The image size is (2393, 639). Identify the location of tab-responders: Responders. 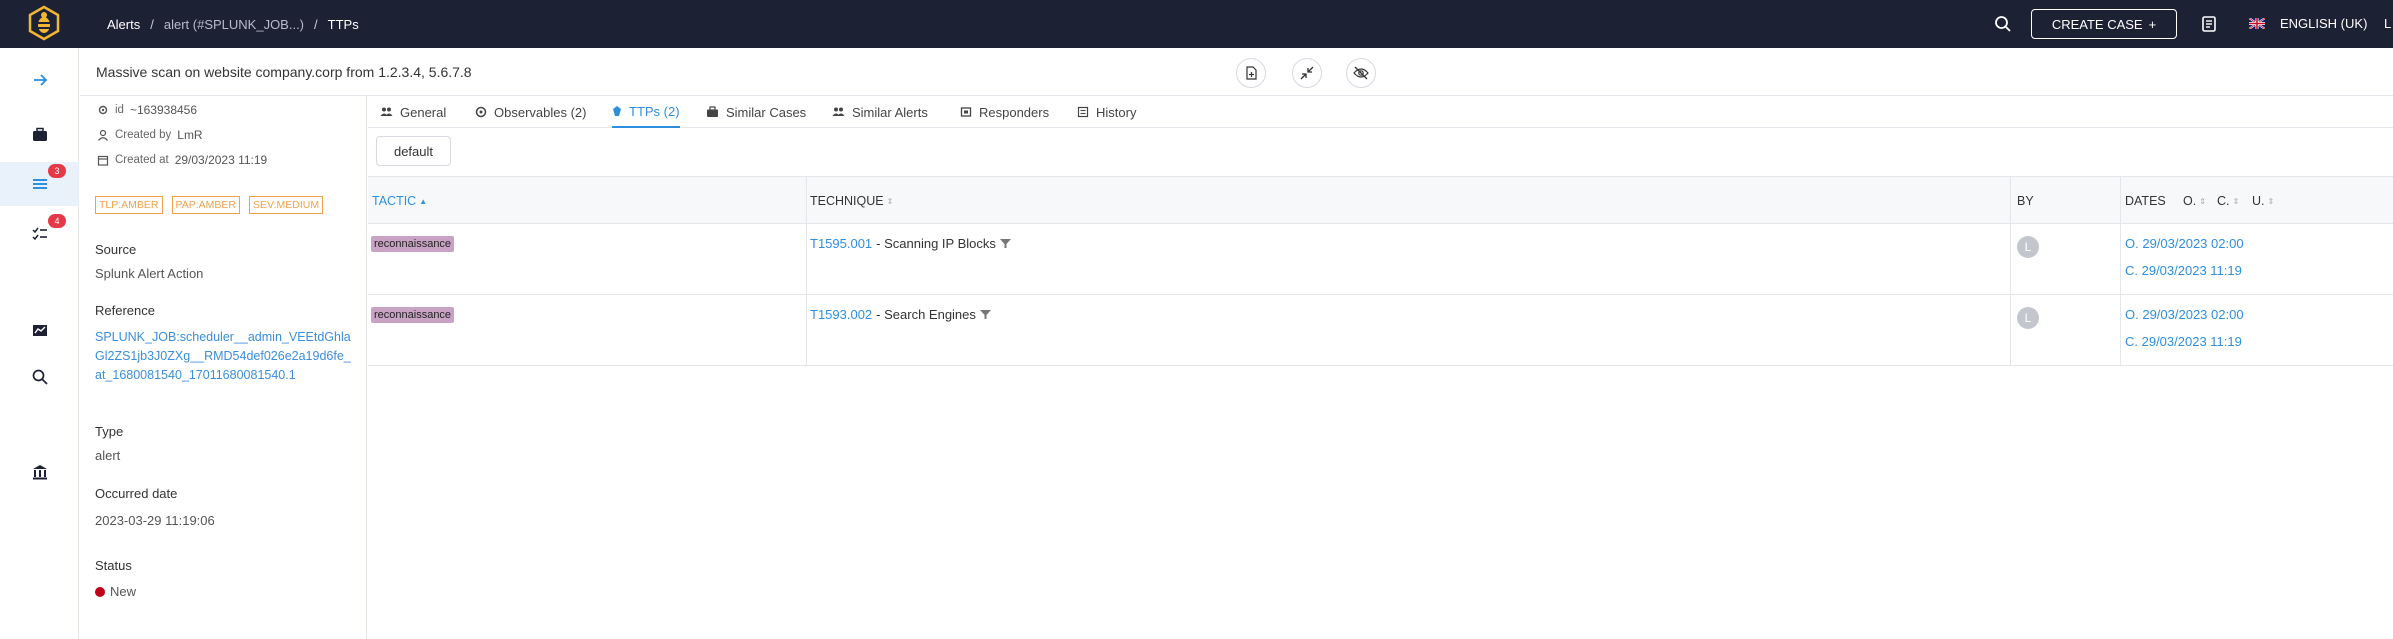
(1004, 112).